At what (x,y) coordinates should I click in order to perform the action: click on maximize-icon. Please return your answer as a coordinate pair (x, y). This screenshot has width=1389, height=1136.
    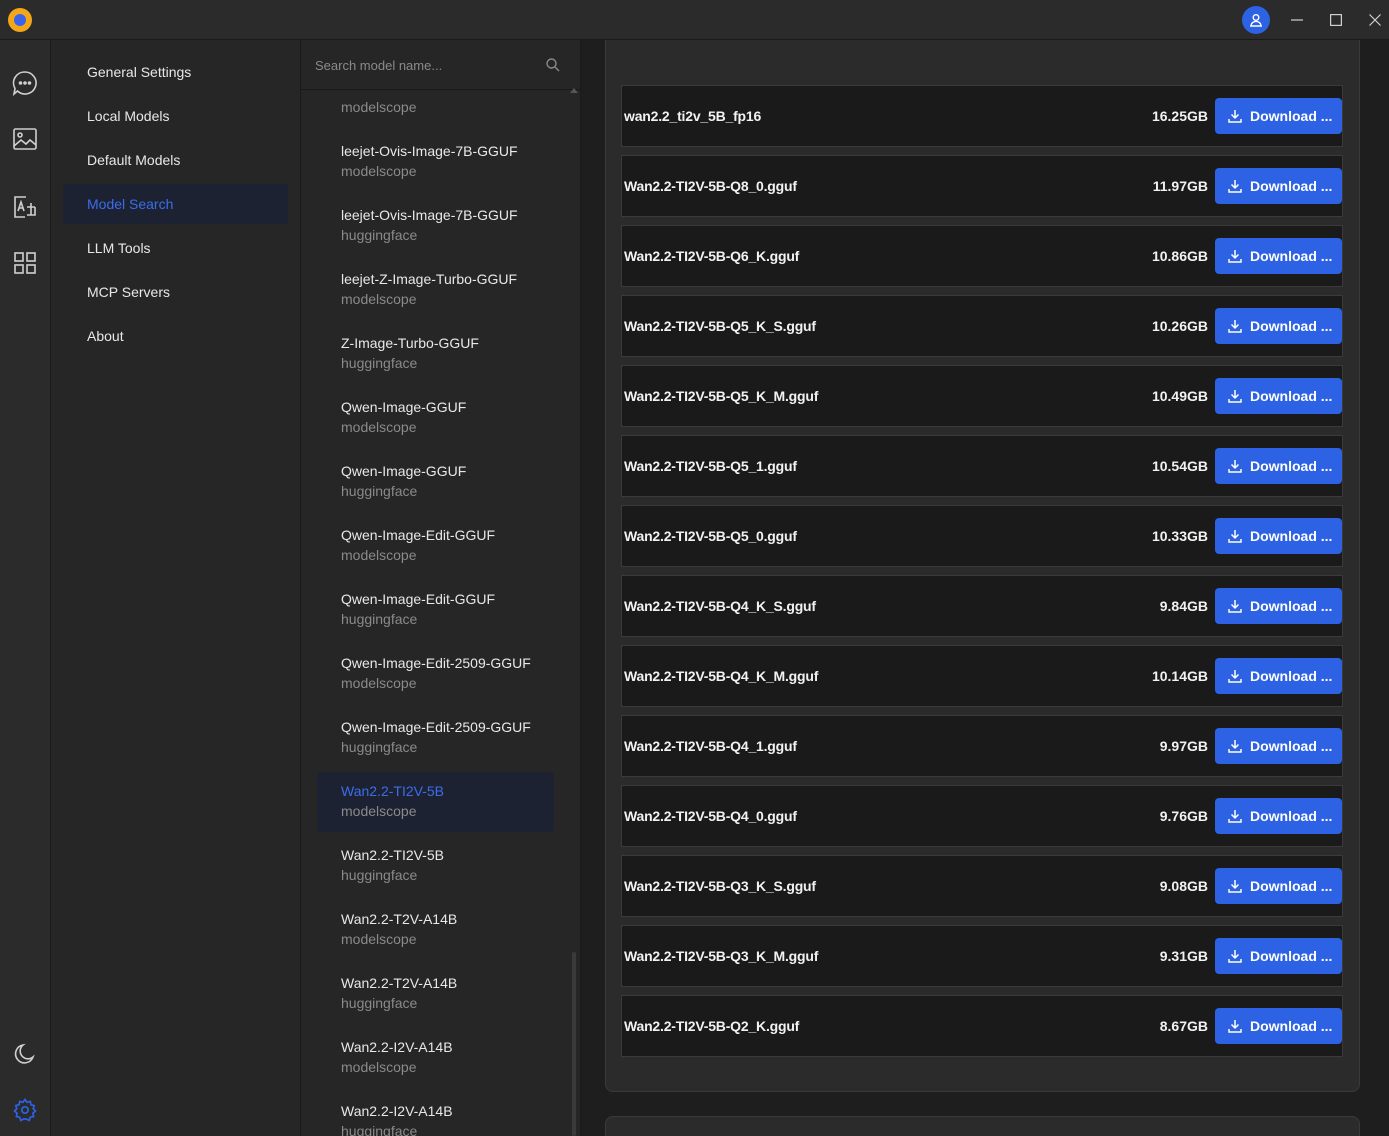
    Looking at the image, I should click on (1336, 20).